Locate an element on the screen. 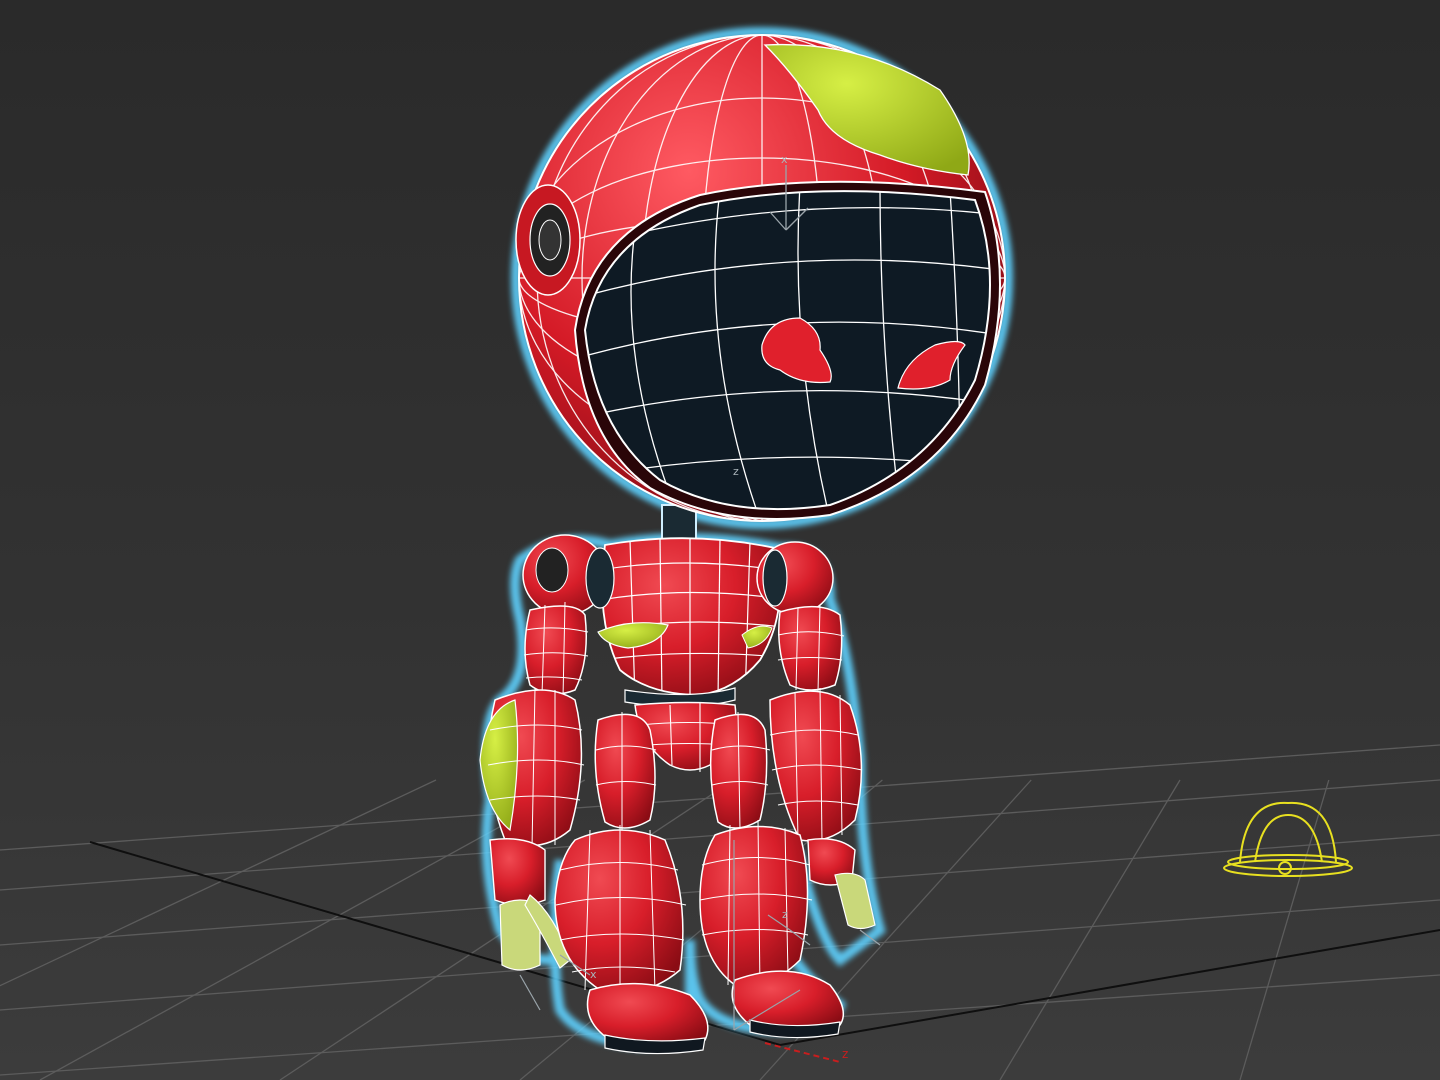 The height and width of the screenshot is (1080, 1440). shoulder-right is located at coordinates (795, 578).